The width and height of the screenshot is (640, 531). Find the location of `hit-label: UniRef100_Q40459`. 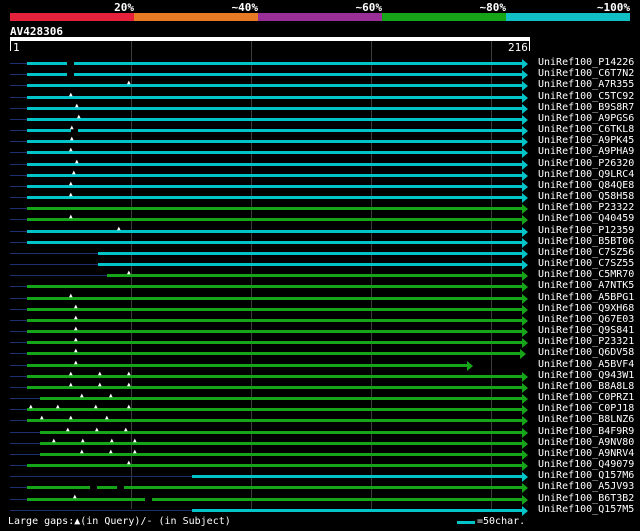

hit-label: UniRef100_Q40459 is located at coordinates (586, 219).